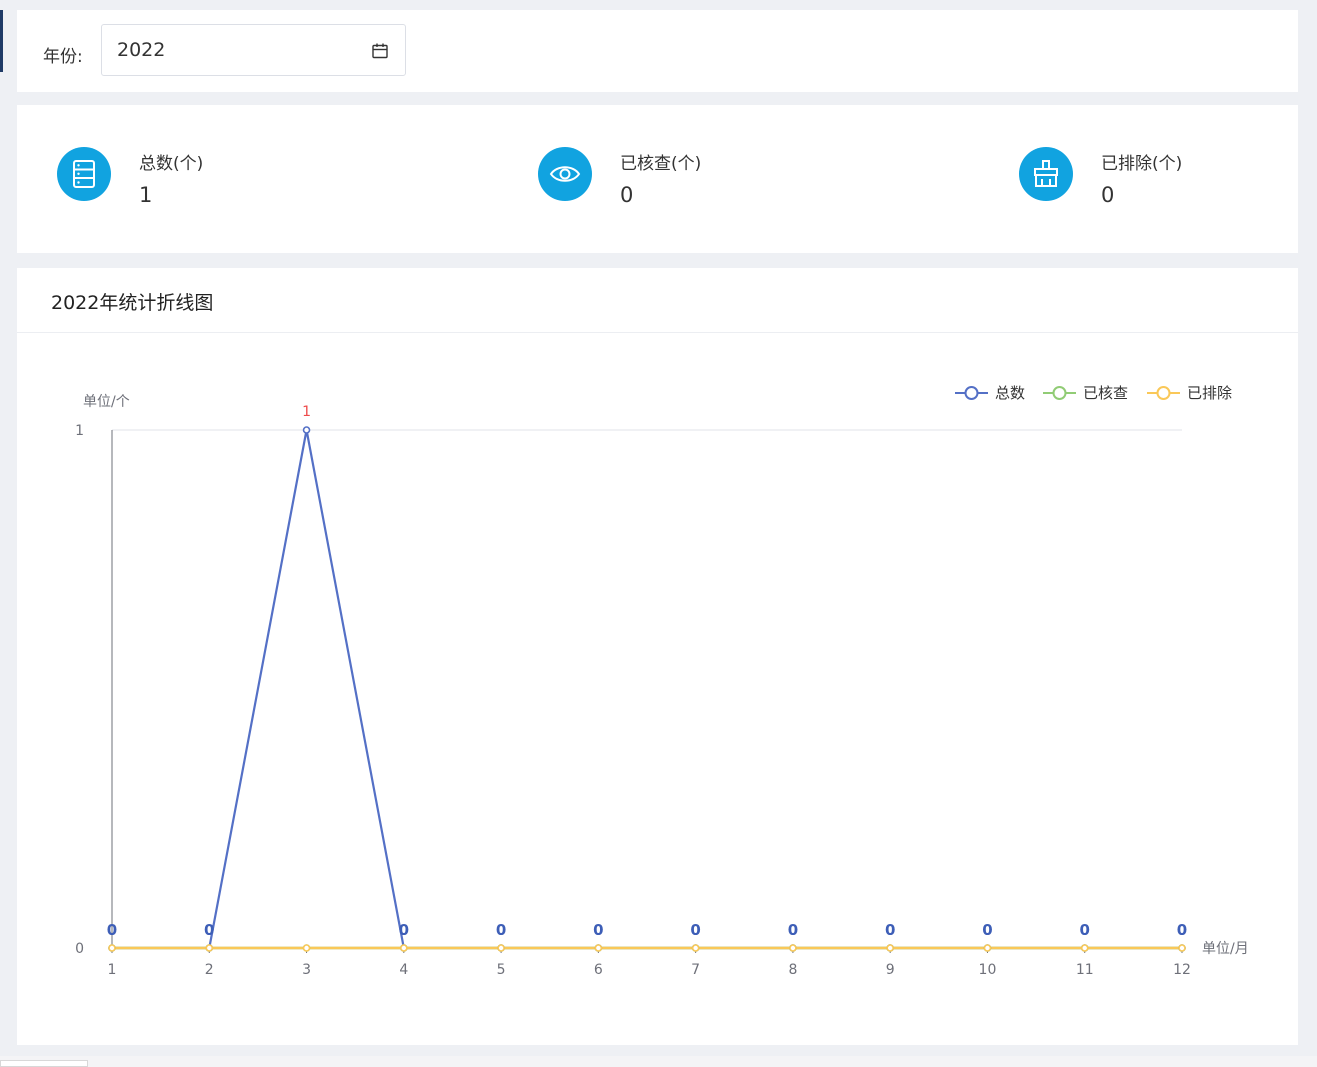 This screenshot has width=1317, height=1067. I want to click on x-tick-label: 7, so click(695, 970).